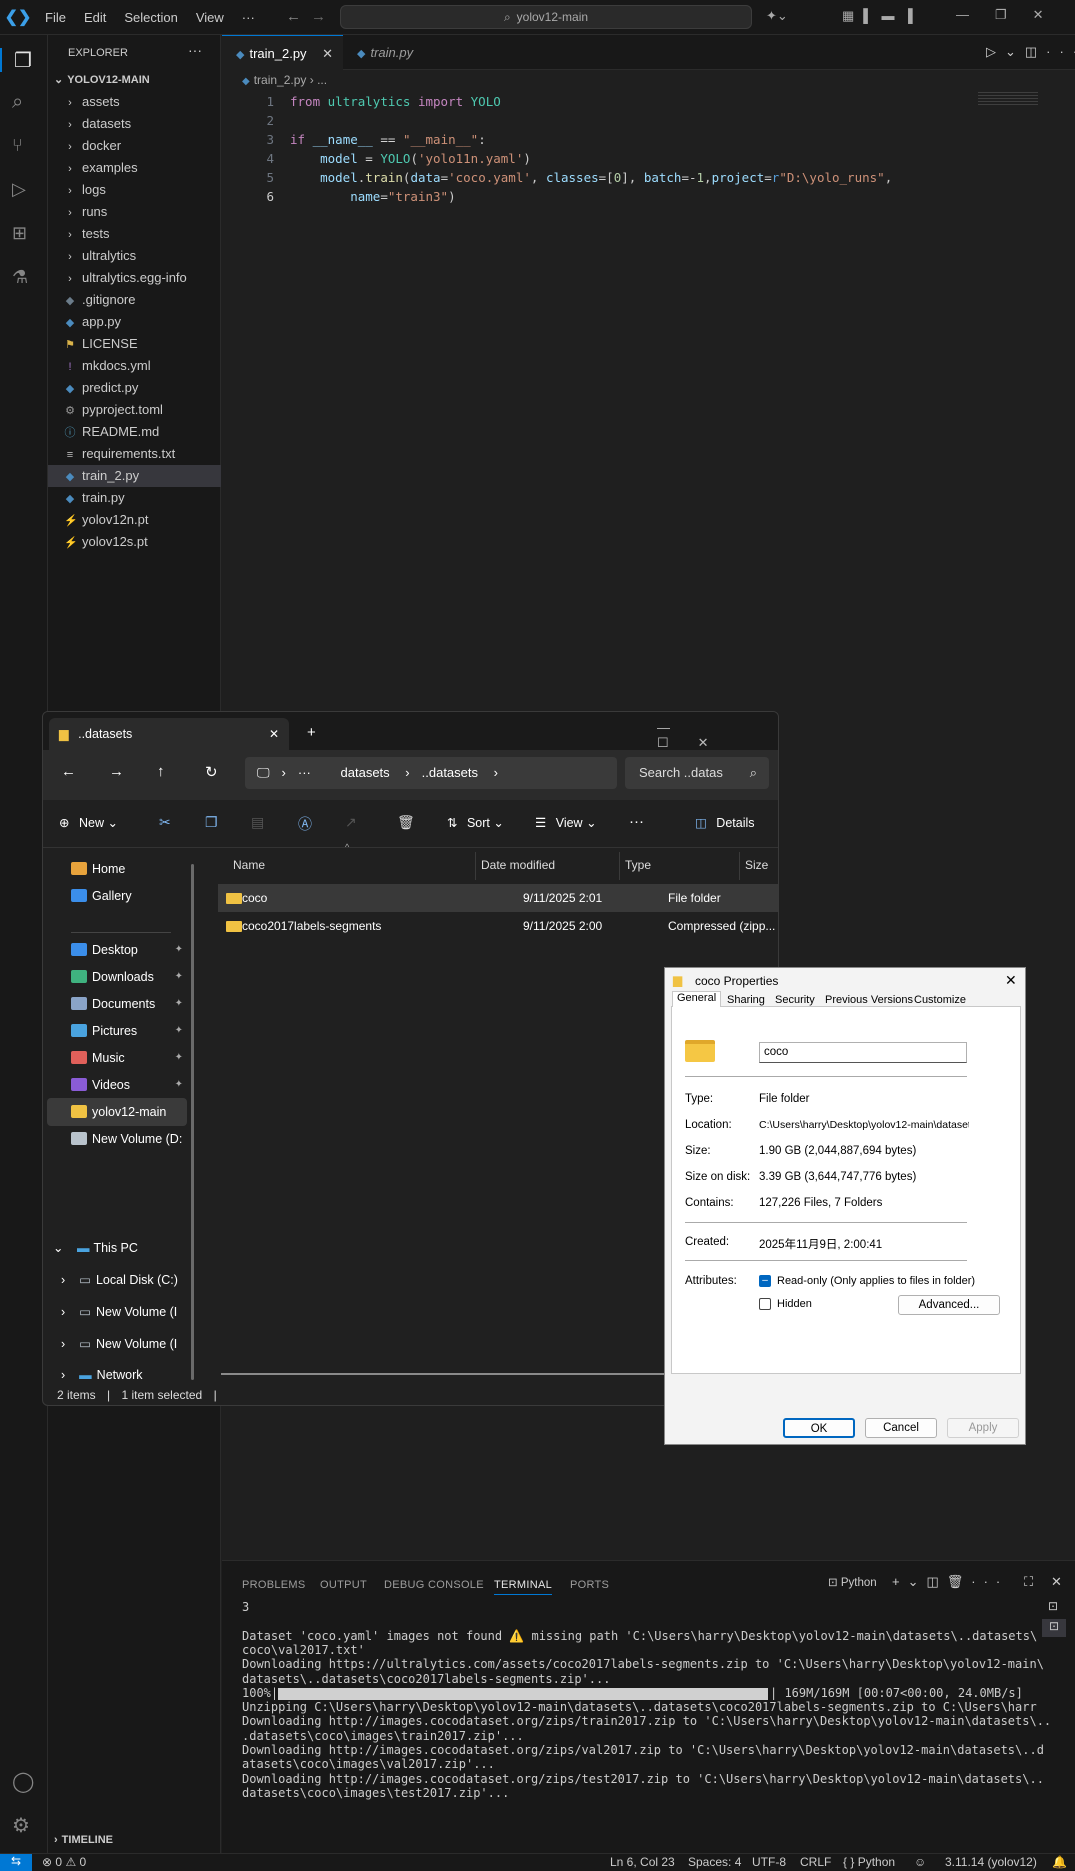 This screenshot has width=1075, height=1871. I want to click on copilot-status-icon: ☺, so click(920, 1862).